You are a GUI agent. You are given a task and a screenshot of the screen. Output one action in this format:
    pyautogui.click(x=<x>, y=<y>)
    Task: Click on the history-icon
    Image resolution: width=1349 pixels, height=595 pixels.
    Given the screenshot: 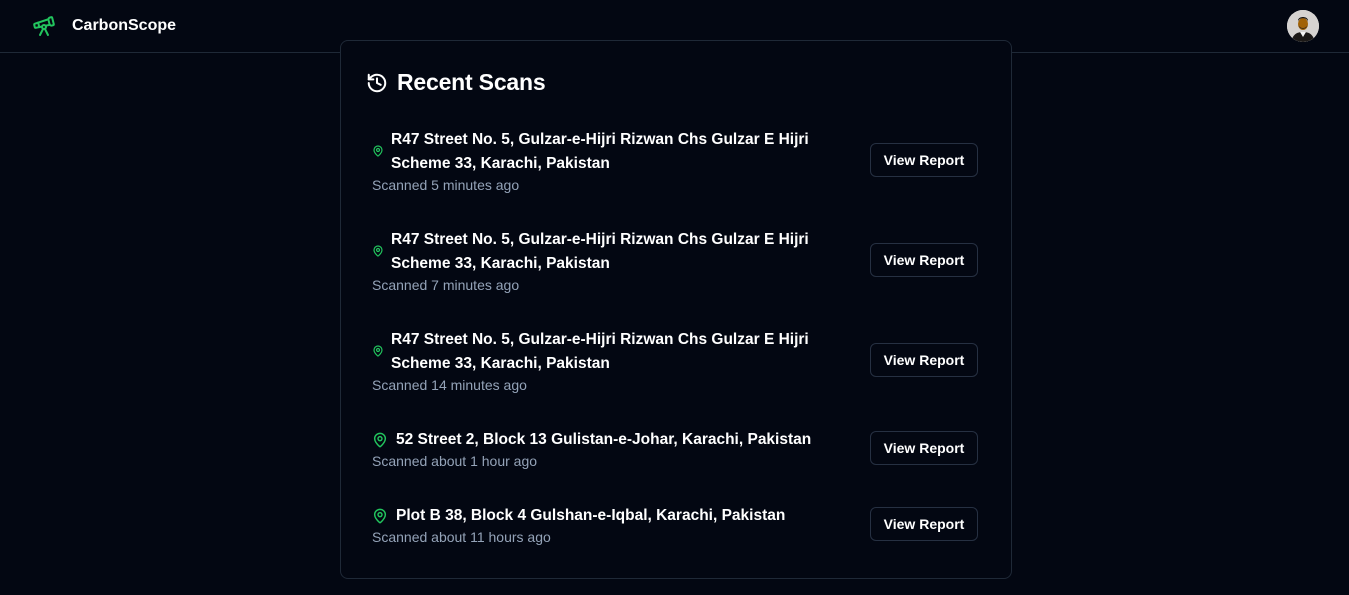 What is the action you would take?
    pyautogui.click(x=377, y=83)
    